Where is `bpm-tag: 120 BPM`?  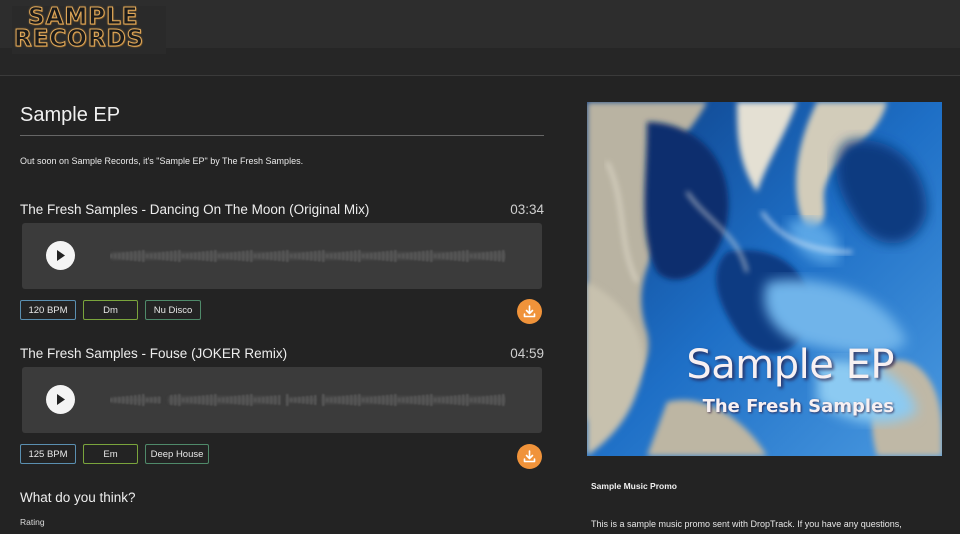 bpm-tag: 120 BPM is located at coordinates (48, 310).